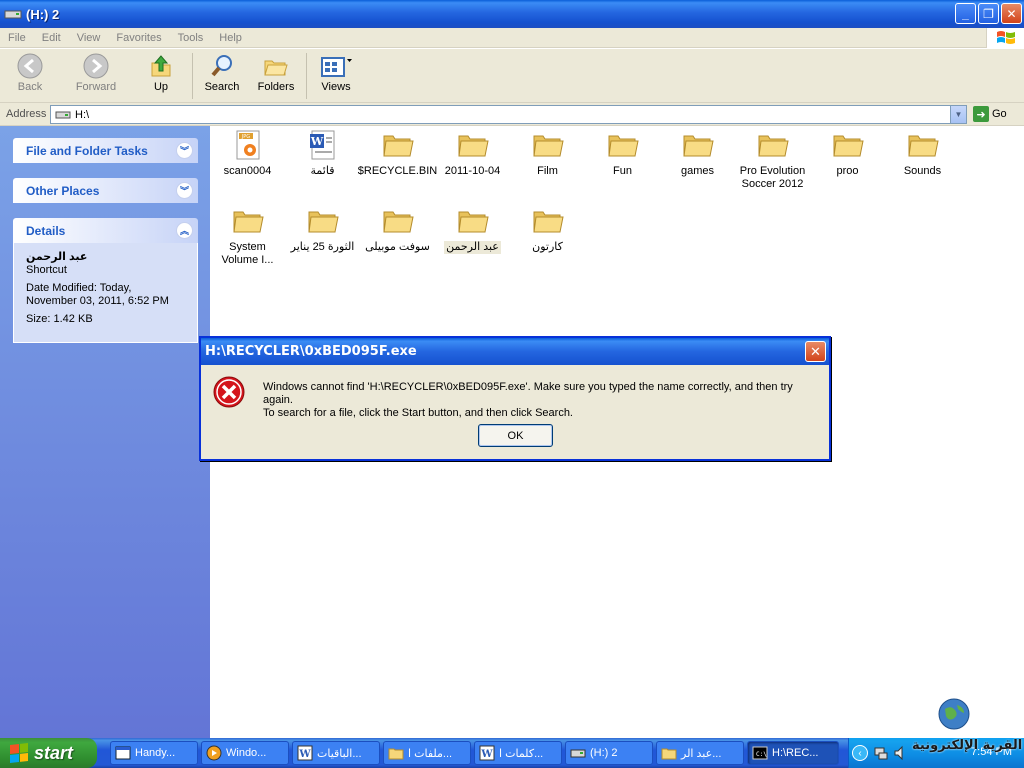  I want to click on window-icon, so click(123, 753).